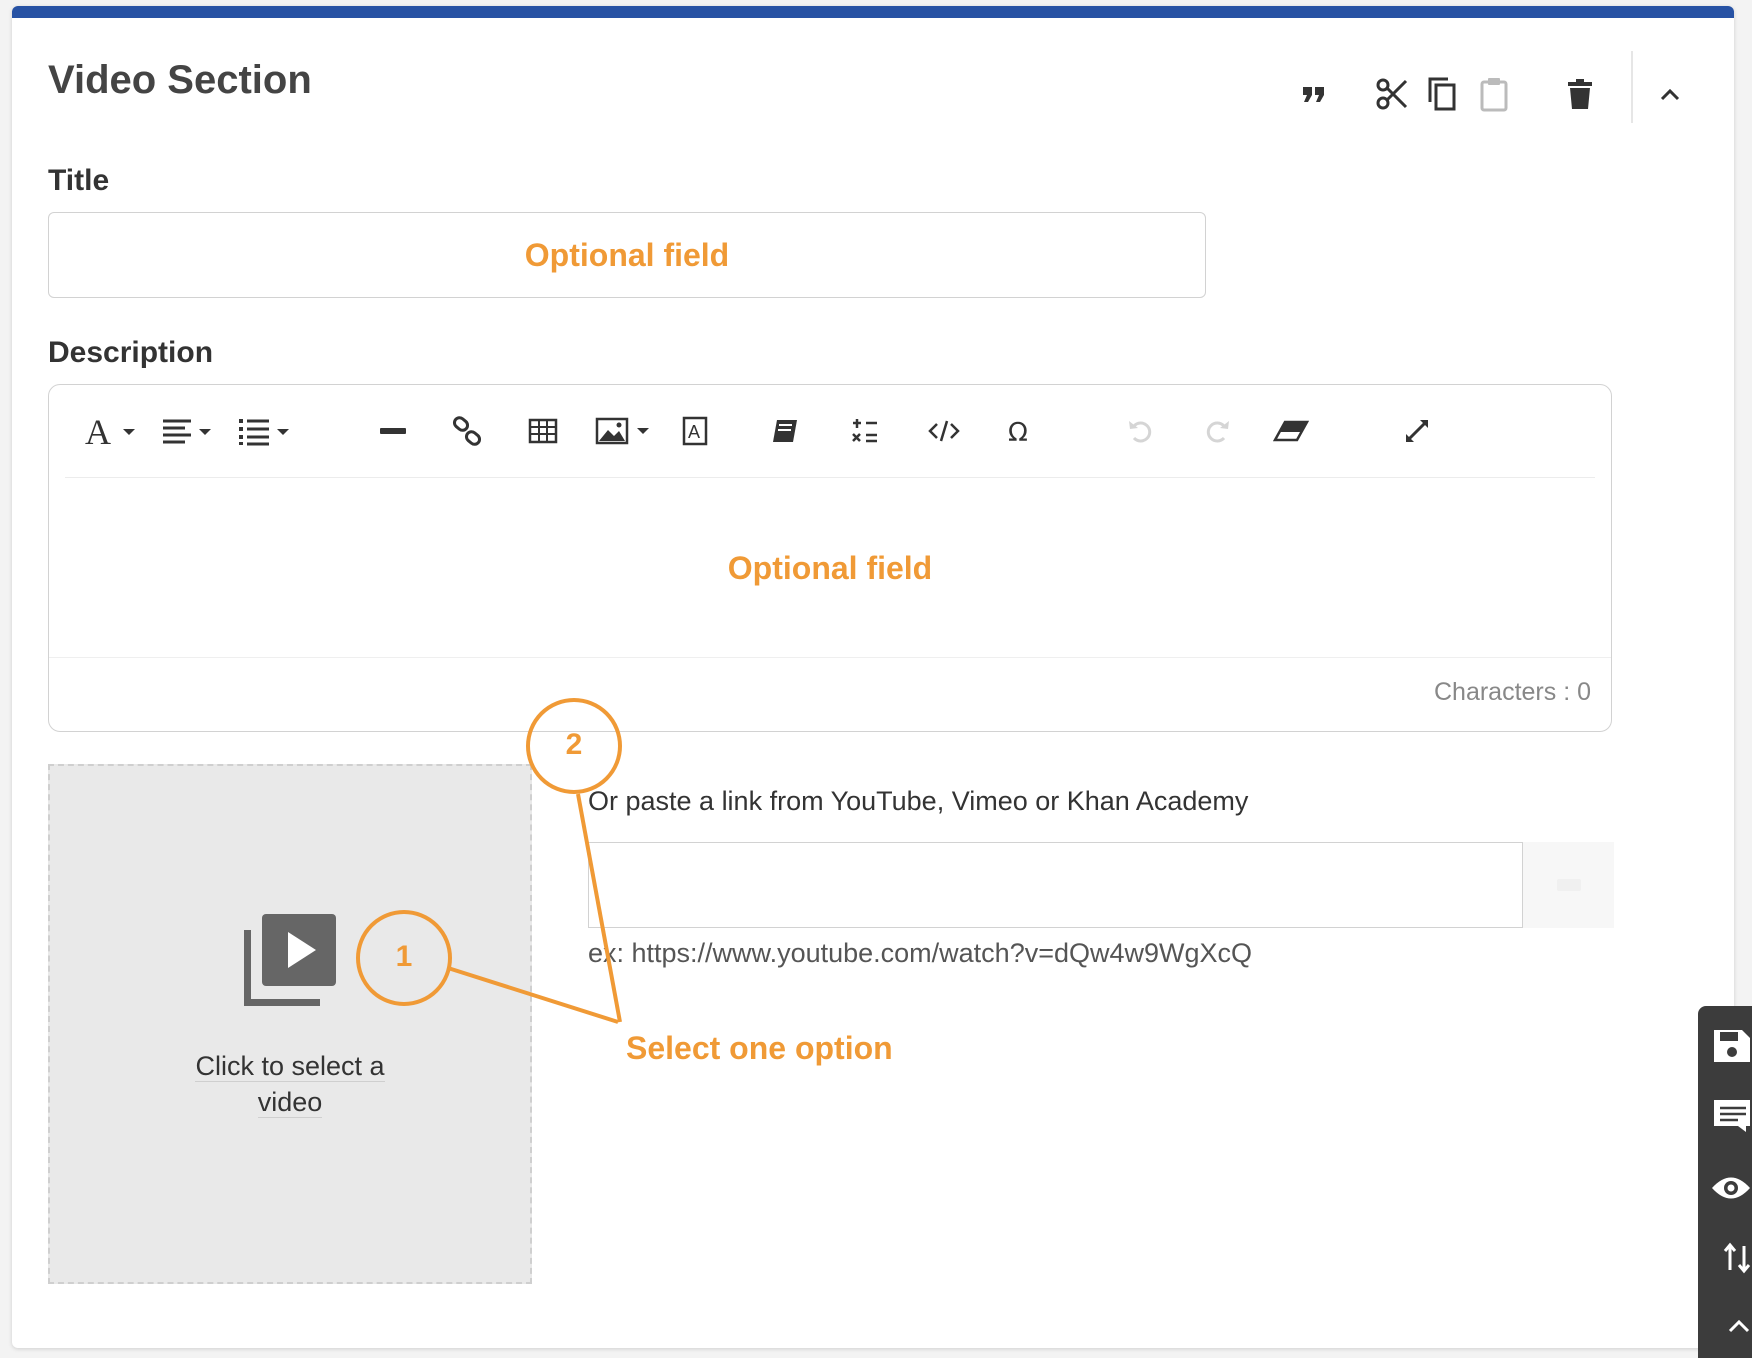 This screenshot has height=1358, width=1752. I want to click on horizontal-rule-button, so click(393, 431).